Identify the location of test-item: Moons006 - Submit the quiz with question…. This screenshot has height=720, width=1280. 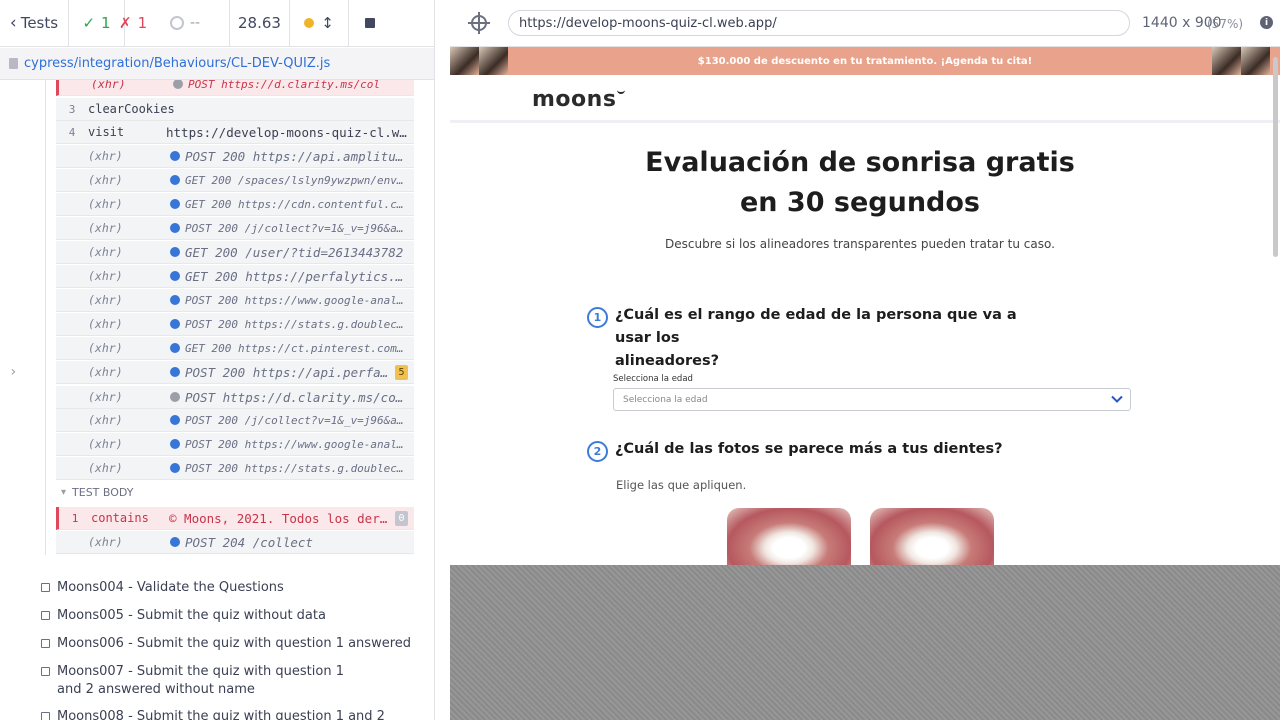
(231, 644).